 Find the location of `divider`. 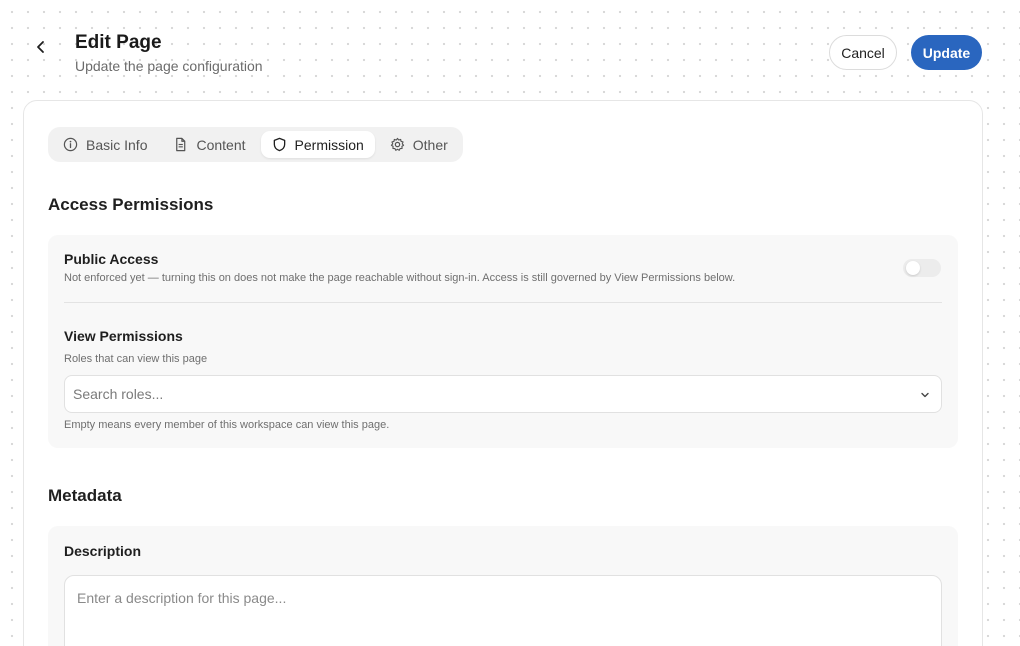

divider is located at coordinates (503, 302).